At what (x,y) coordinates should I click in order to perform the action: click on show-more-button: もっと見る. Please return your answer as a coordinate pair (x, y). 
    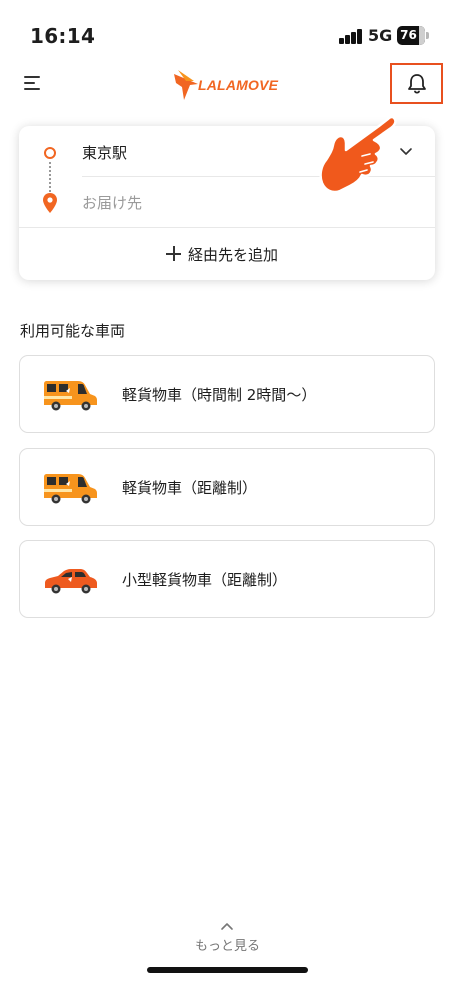
    Looking at the image, I should click on (227, 938).